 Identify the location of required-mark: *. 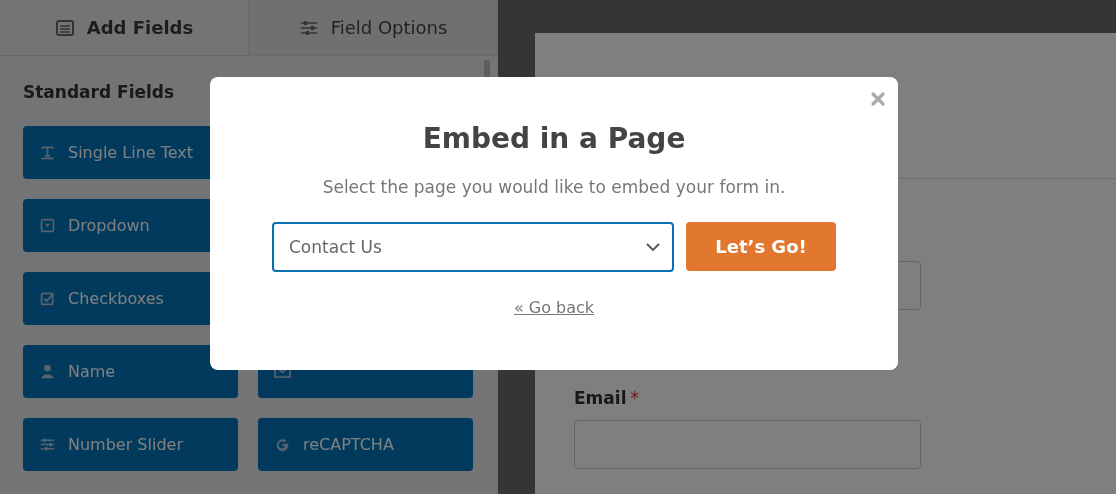
(634, 398).